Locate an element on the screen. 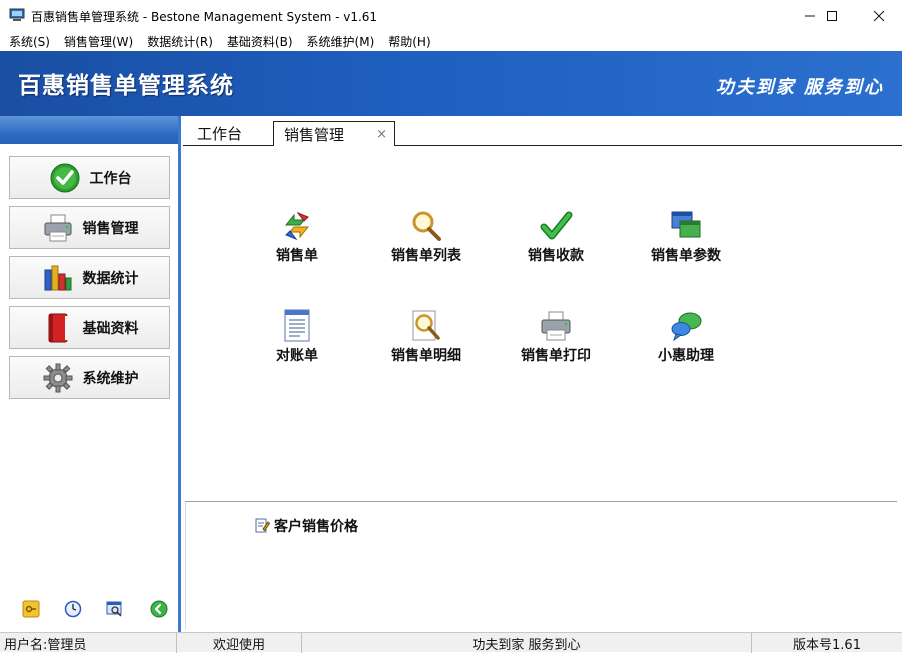  windows-icon is located at coordinates (686, 226).